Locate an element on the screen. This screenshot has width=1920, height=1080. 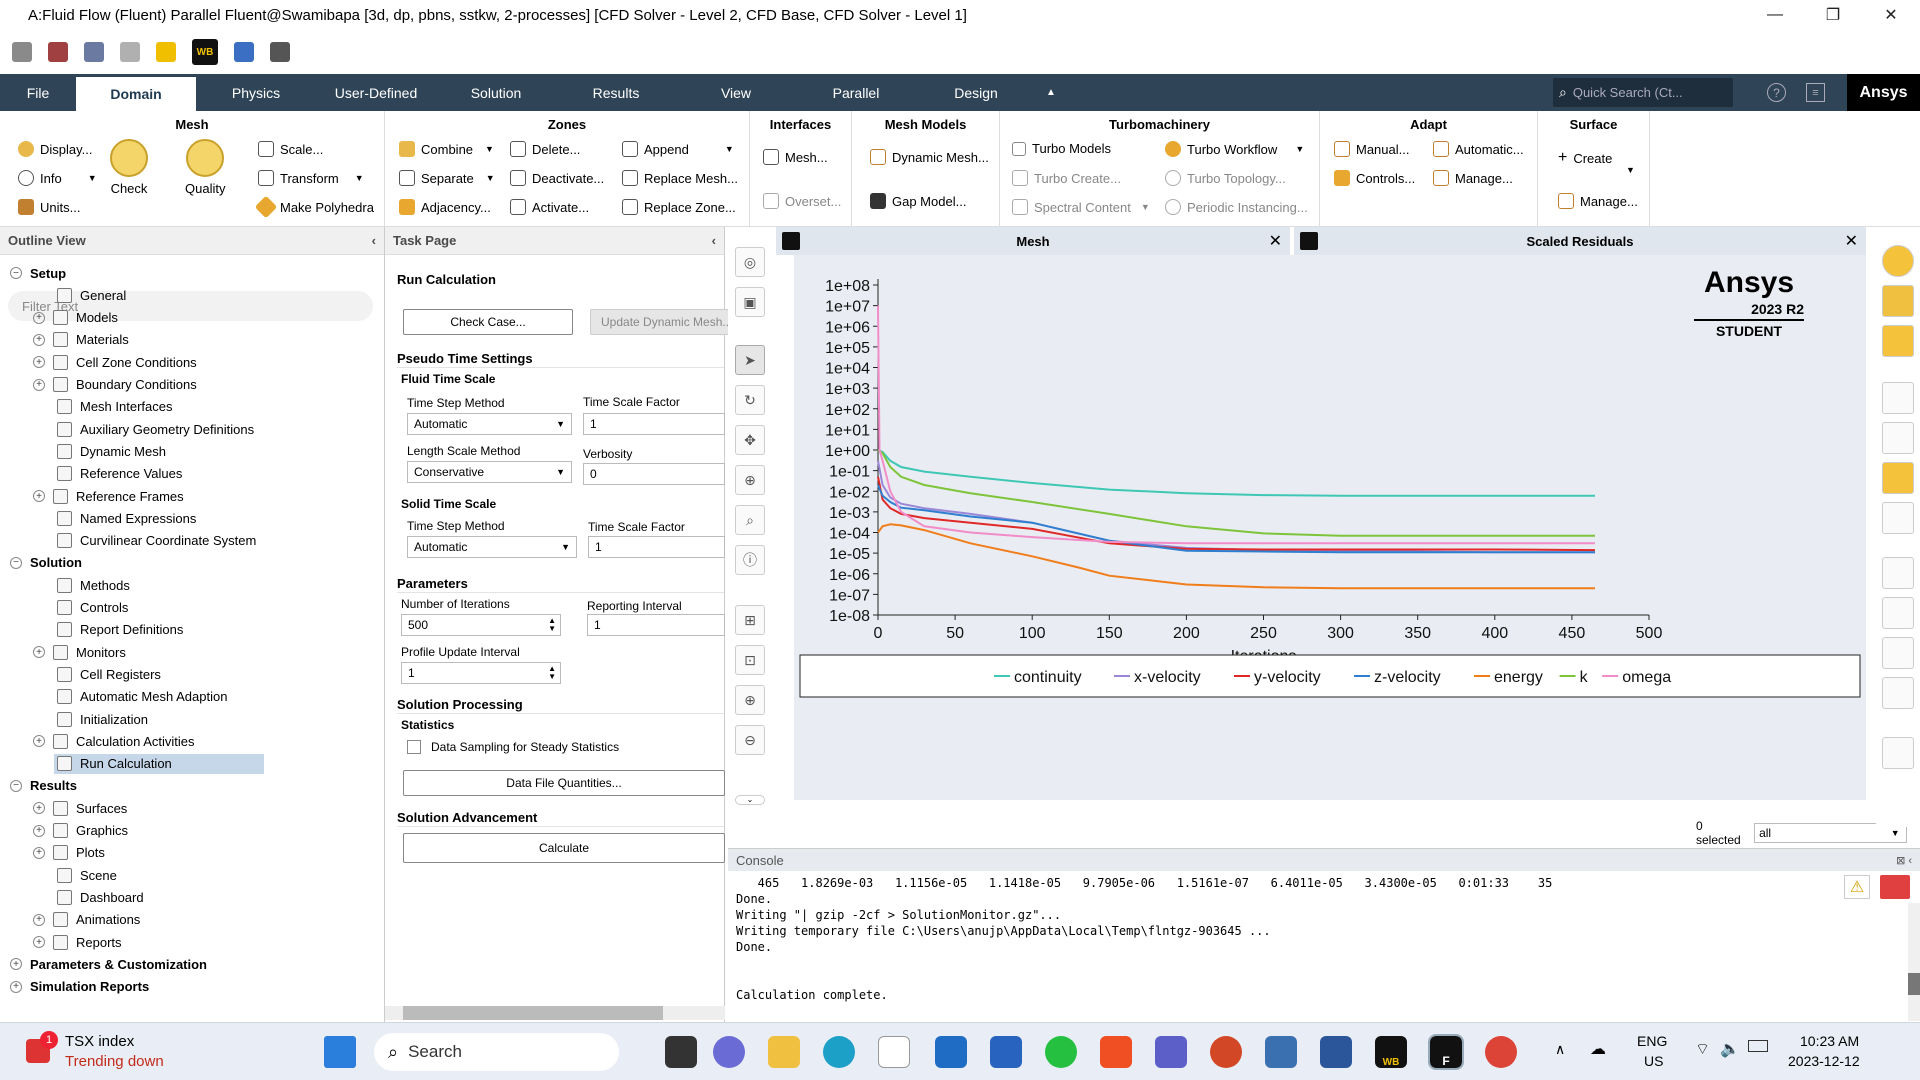
console-options-icon: ⊠ ‹ is located at coordinates (1904, 860).